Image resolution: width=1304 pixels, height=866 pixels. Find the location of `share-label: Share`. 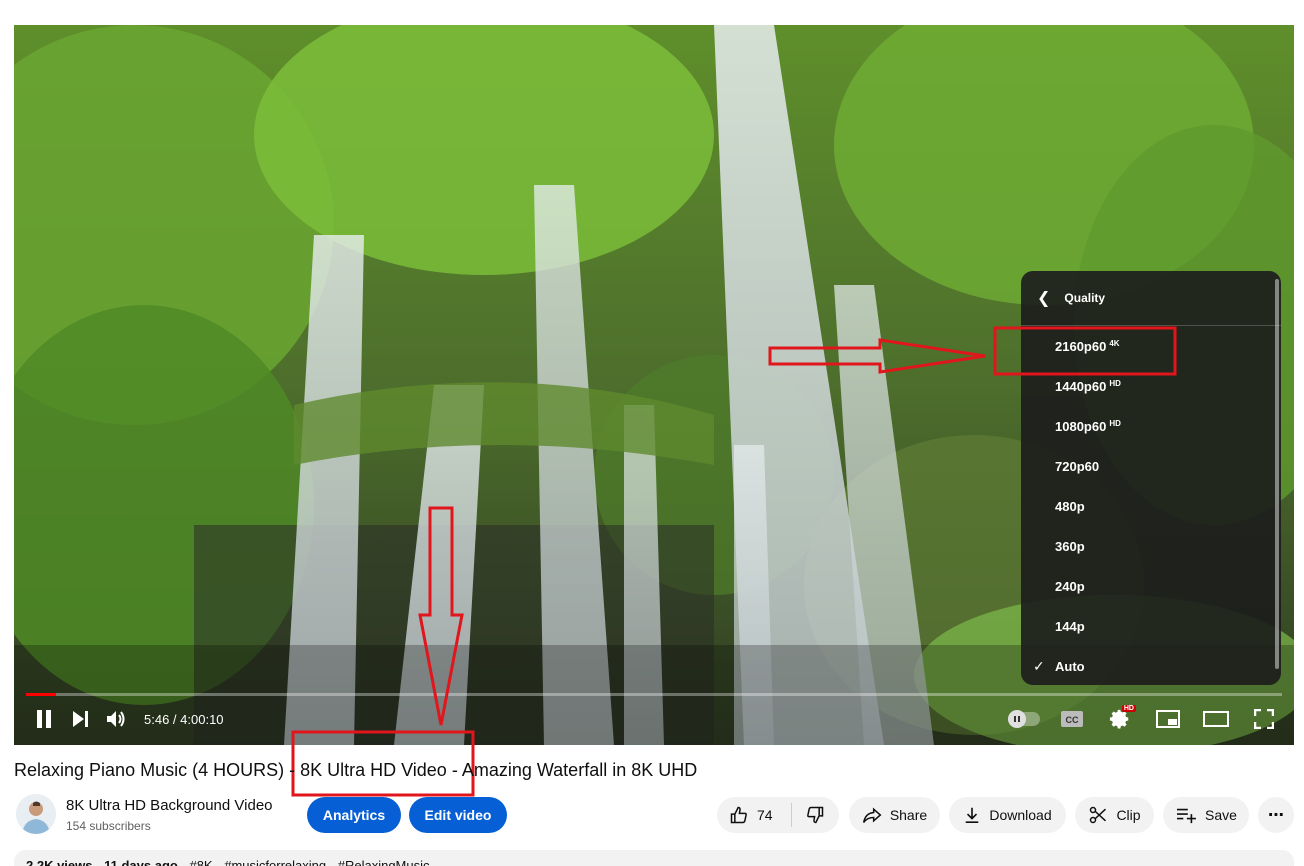

share-label: Share is located at coordinates (908, 815).